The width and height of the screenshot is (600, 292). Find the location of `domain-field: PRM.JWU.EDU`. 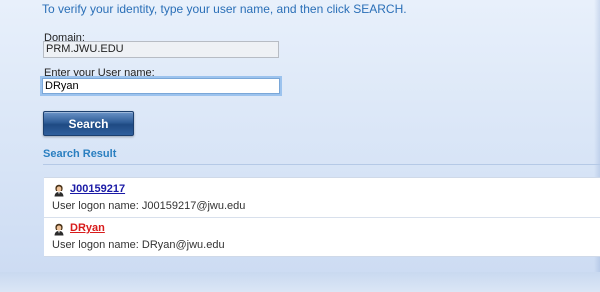

domain-field: PRM.JWU.EDU is located at coordinates (161, 49).